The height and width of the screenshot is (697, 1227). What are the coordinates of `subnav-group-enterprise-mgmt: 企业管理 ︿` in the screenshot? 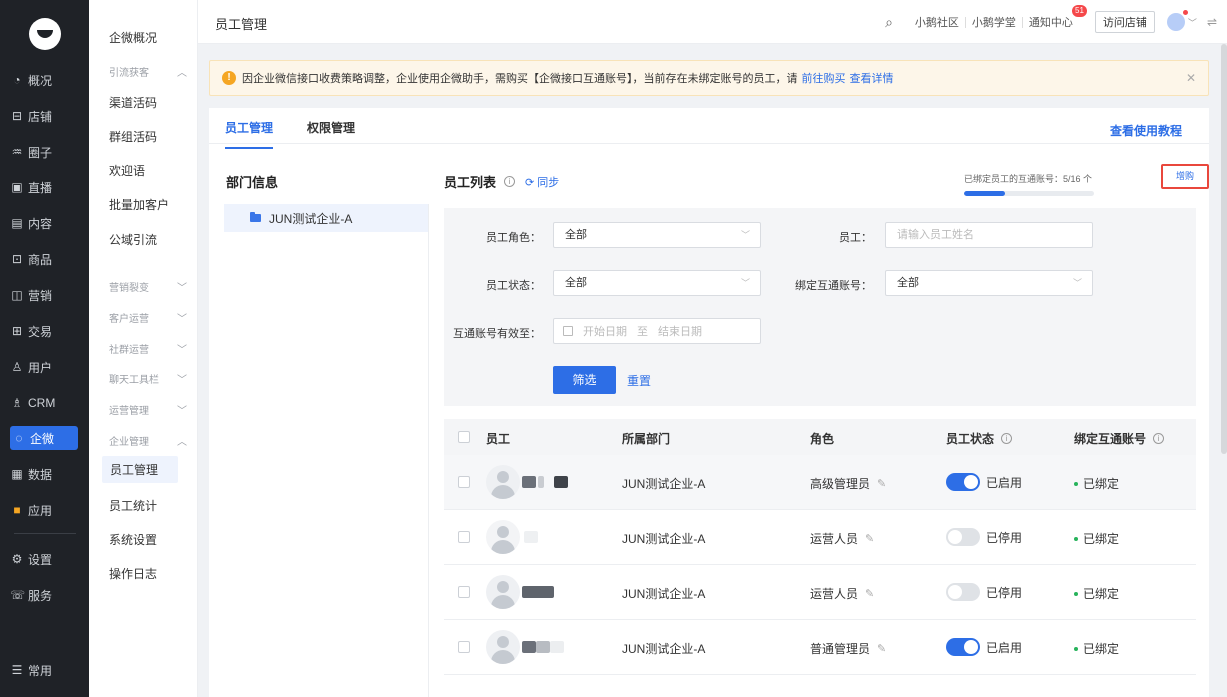 It's located at (148, 440).